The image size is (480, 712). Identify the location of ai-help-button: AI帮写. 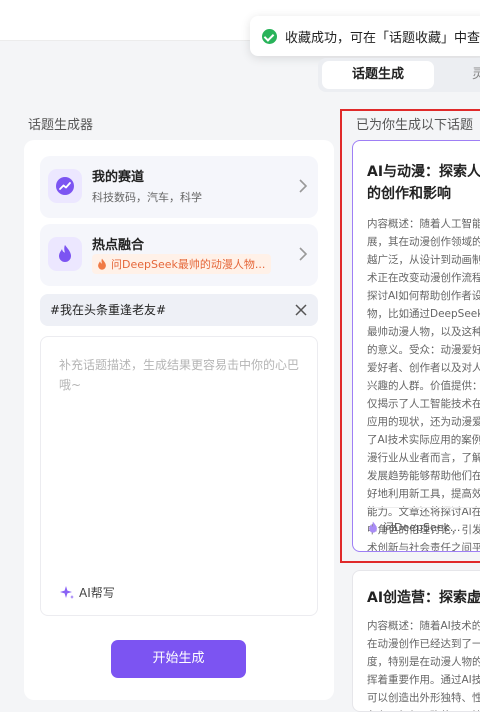
(87, 592).